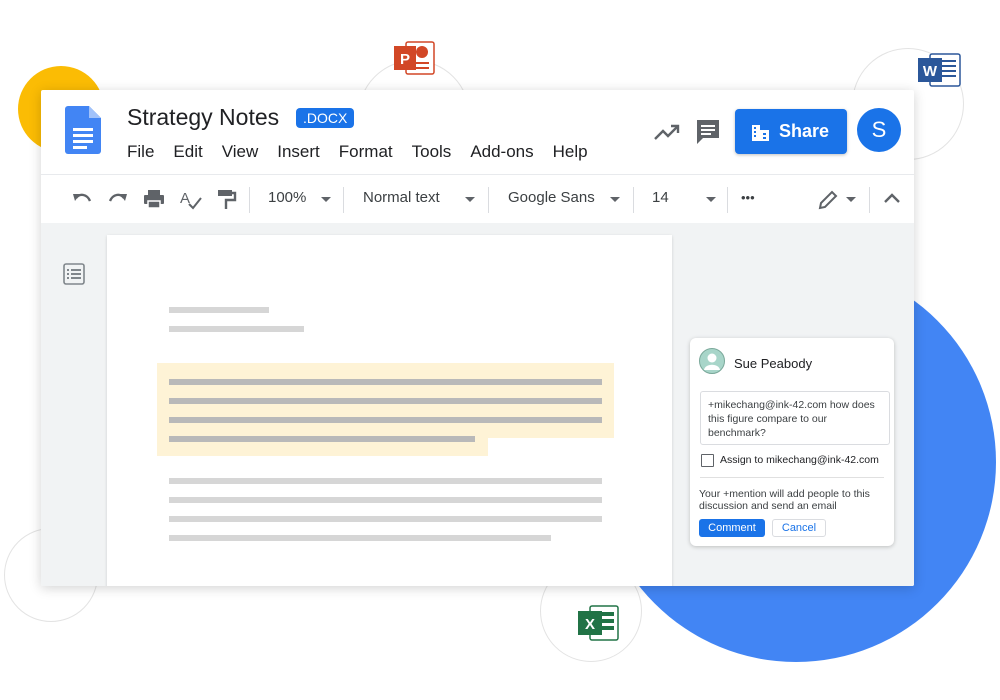  Describe the element at coordinates (287, 197) in the screenshot. I see `zoom-select: 100%` at that location.